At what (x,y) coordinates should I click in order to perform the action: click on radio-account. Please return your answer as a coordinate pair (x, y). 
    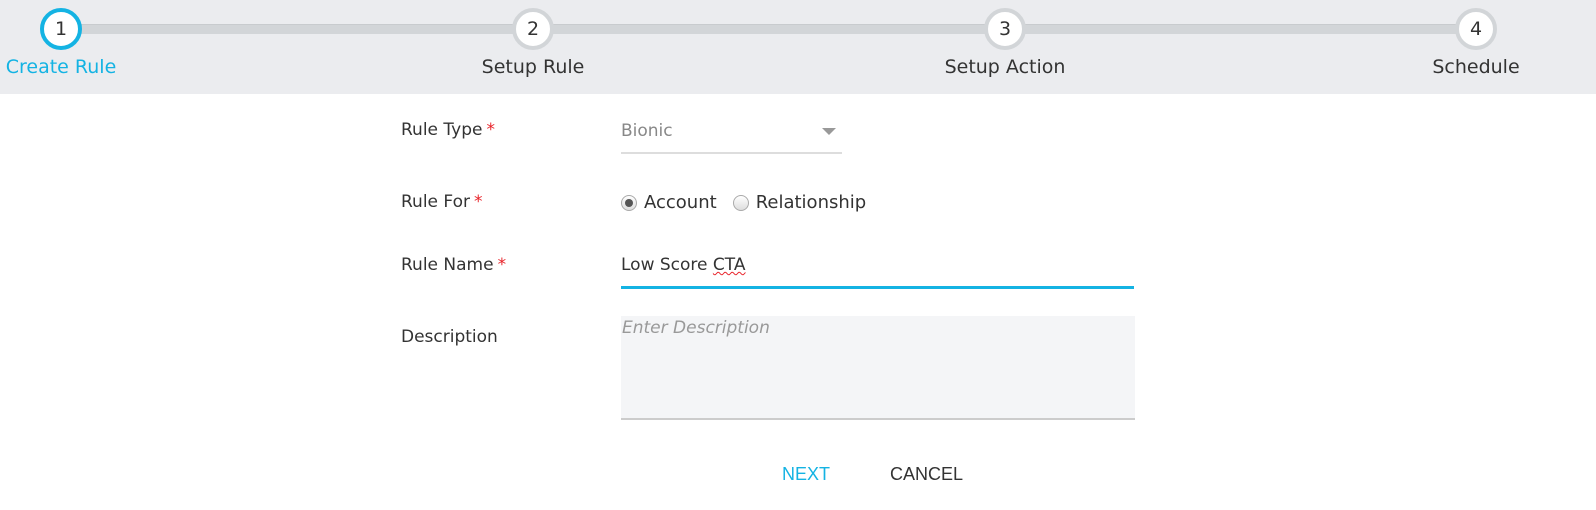
    Looking at the image, I should click on (629, 202).